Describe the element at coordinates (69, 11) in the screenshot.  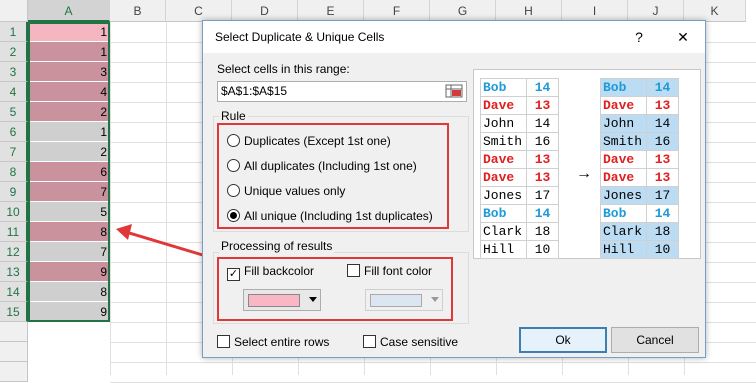
I see `column-header-a: A` at that location.